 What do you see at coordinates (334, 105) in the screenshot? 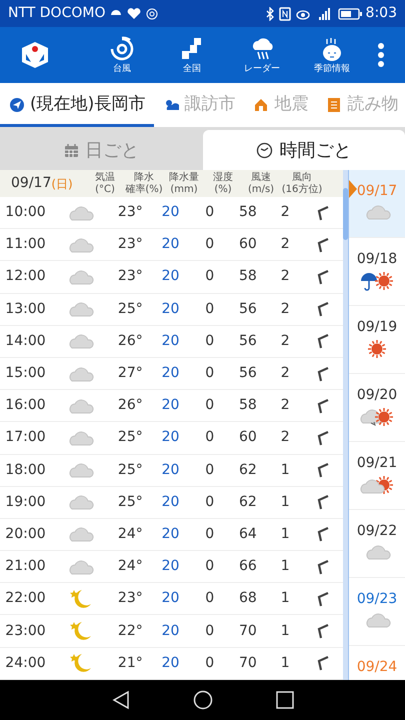
I see `document-icon` at bounding box center [334, 105].